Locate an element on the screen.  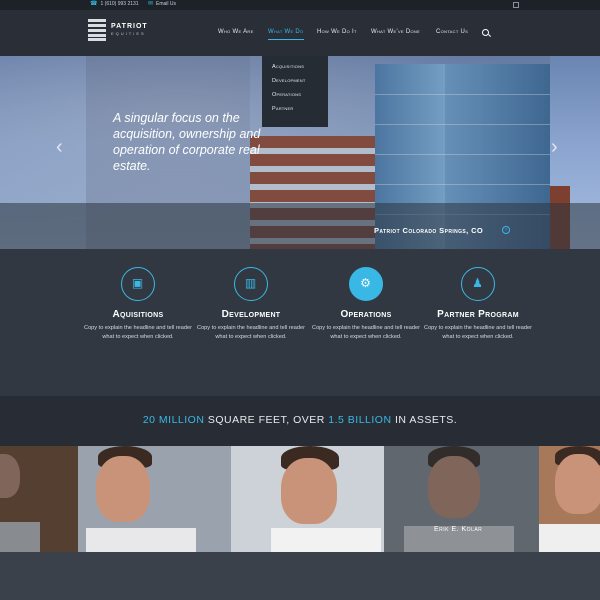
dropdown-item-partner: Partner is located at coordinates (295, 113).